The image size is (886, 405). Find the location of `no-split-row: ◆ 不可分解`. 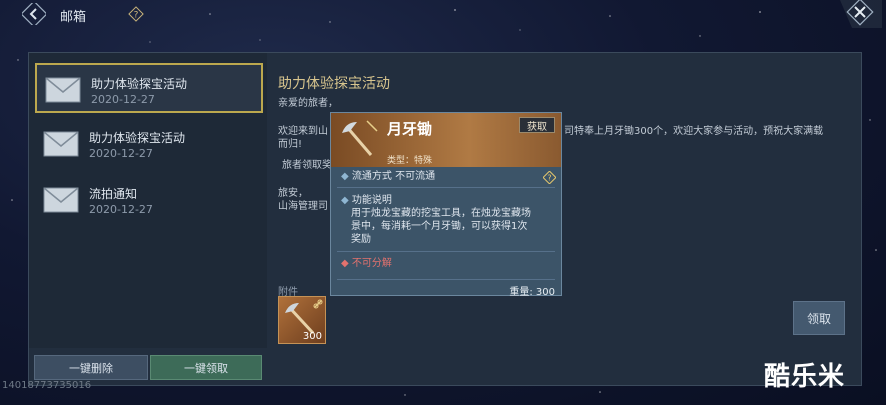

no-split-row: ◆ 不可分解 is located at coordinates (366, 263).